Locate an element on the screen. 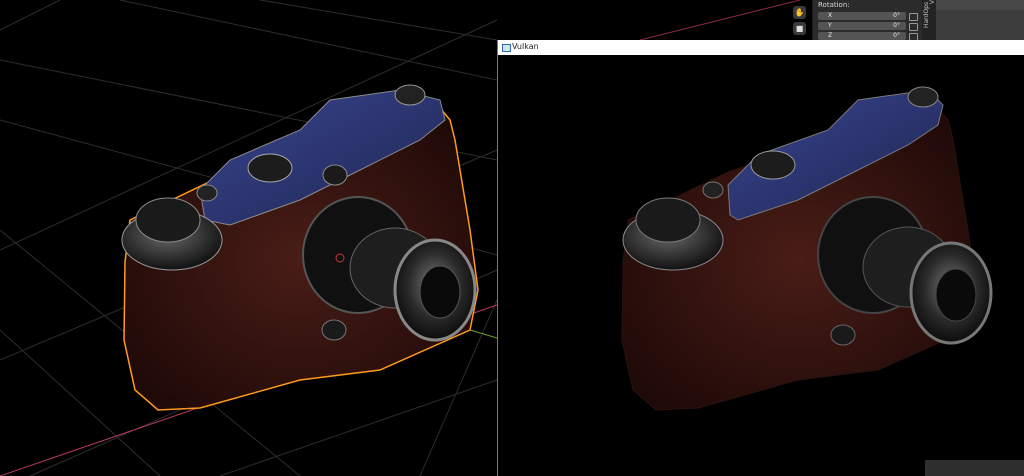 The width and height of the screenshot is (1024, 476). bottom-status-strip is located at coordinates (974, 468).